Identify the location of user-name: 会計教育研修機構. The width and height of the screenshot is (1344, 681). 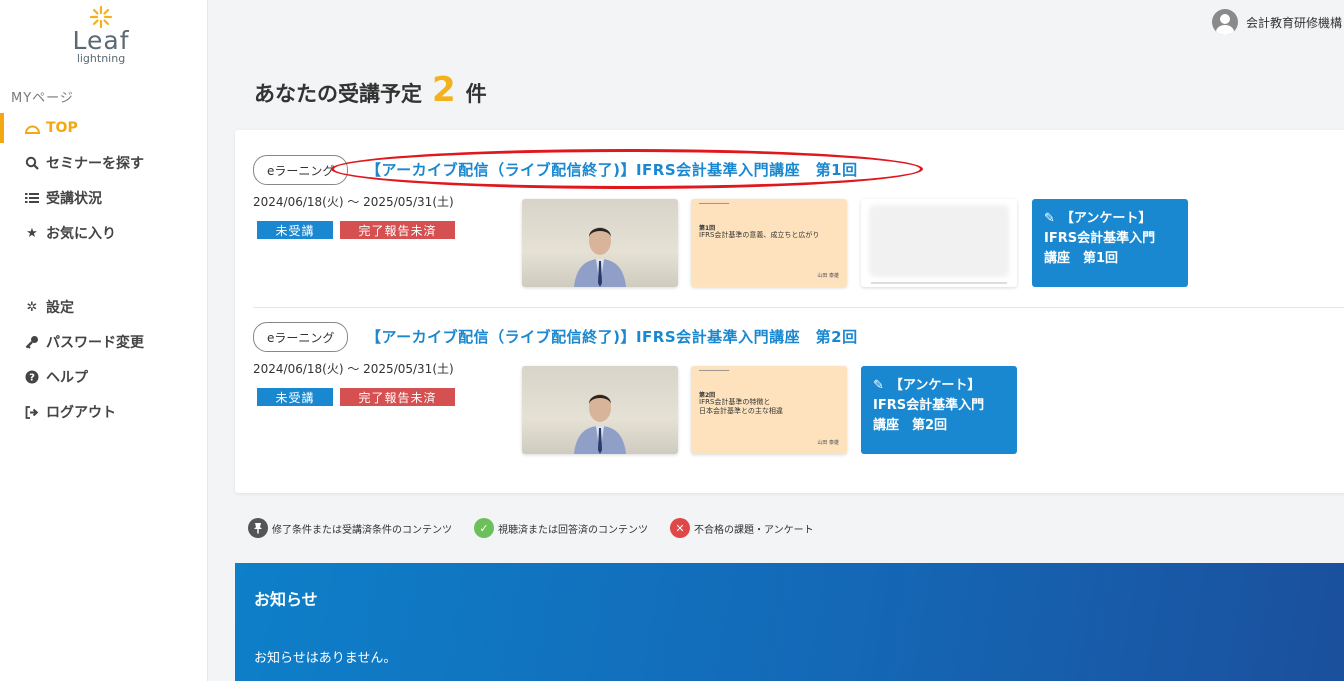
(1293, 22).